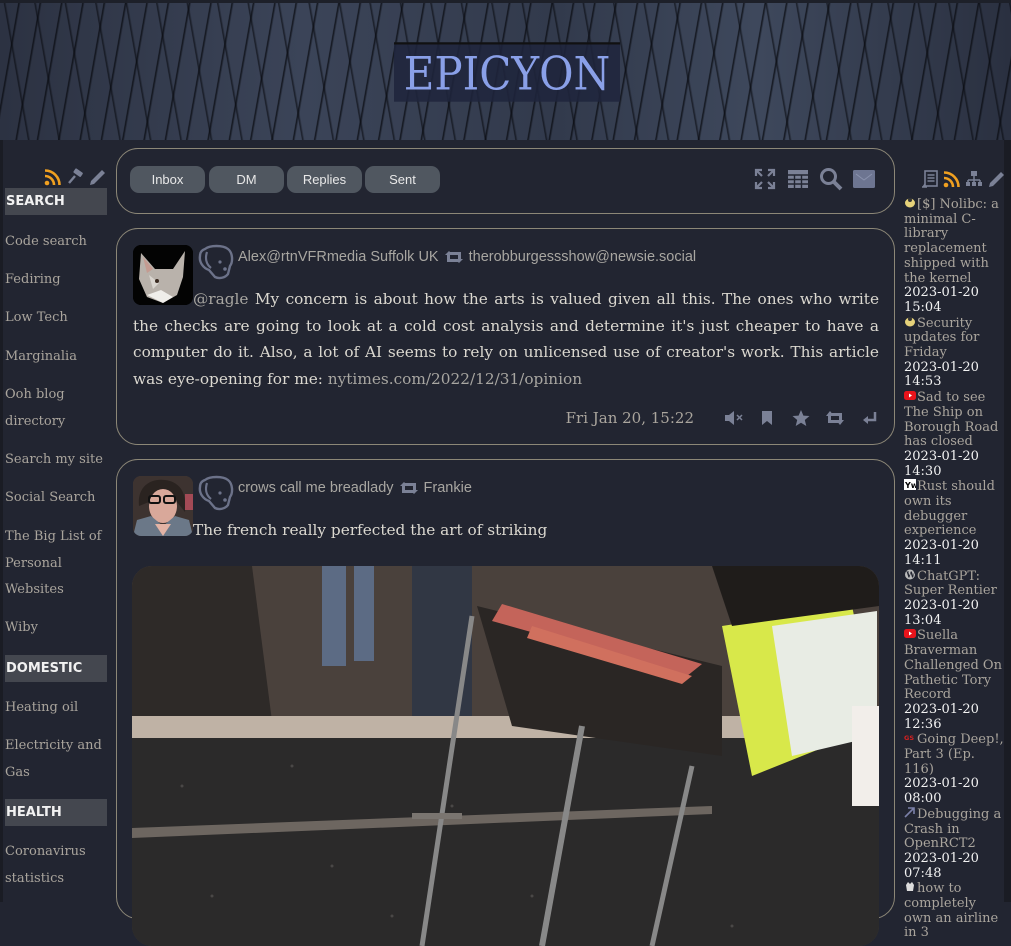 The width and height of the screenshot is (1011, 946). Describe the element at coordinates (864, 179) in the screenshot. I see `new-post-icon` at that location.